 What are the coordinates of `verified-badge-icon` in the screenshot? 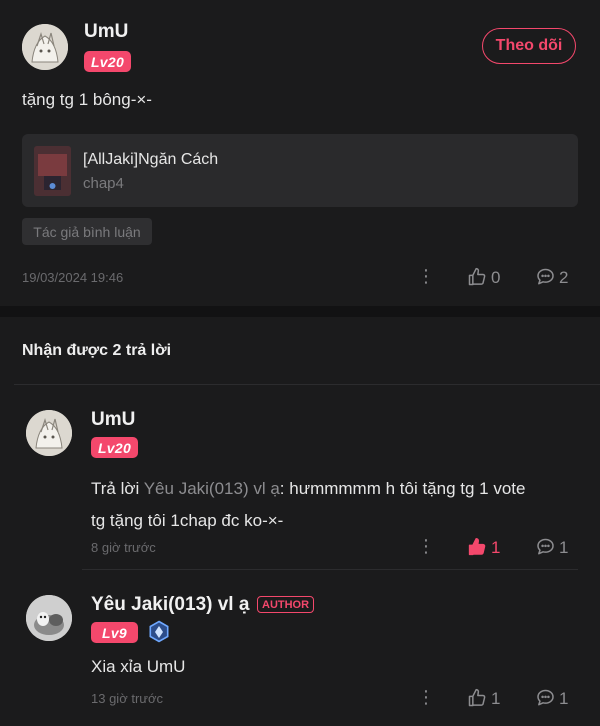 It's located at (159, 632).